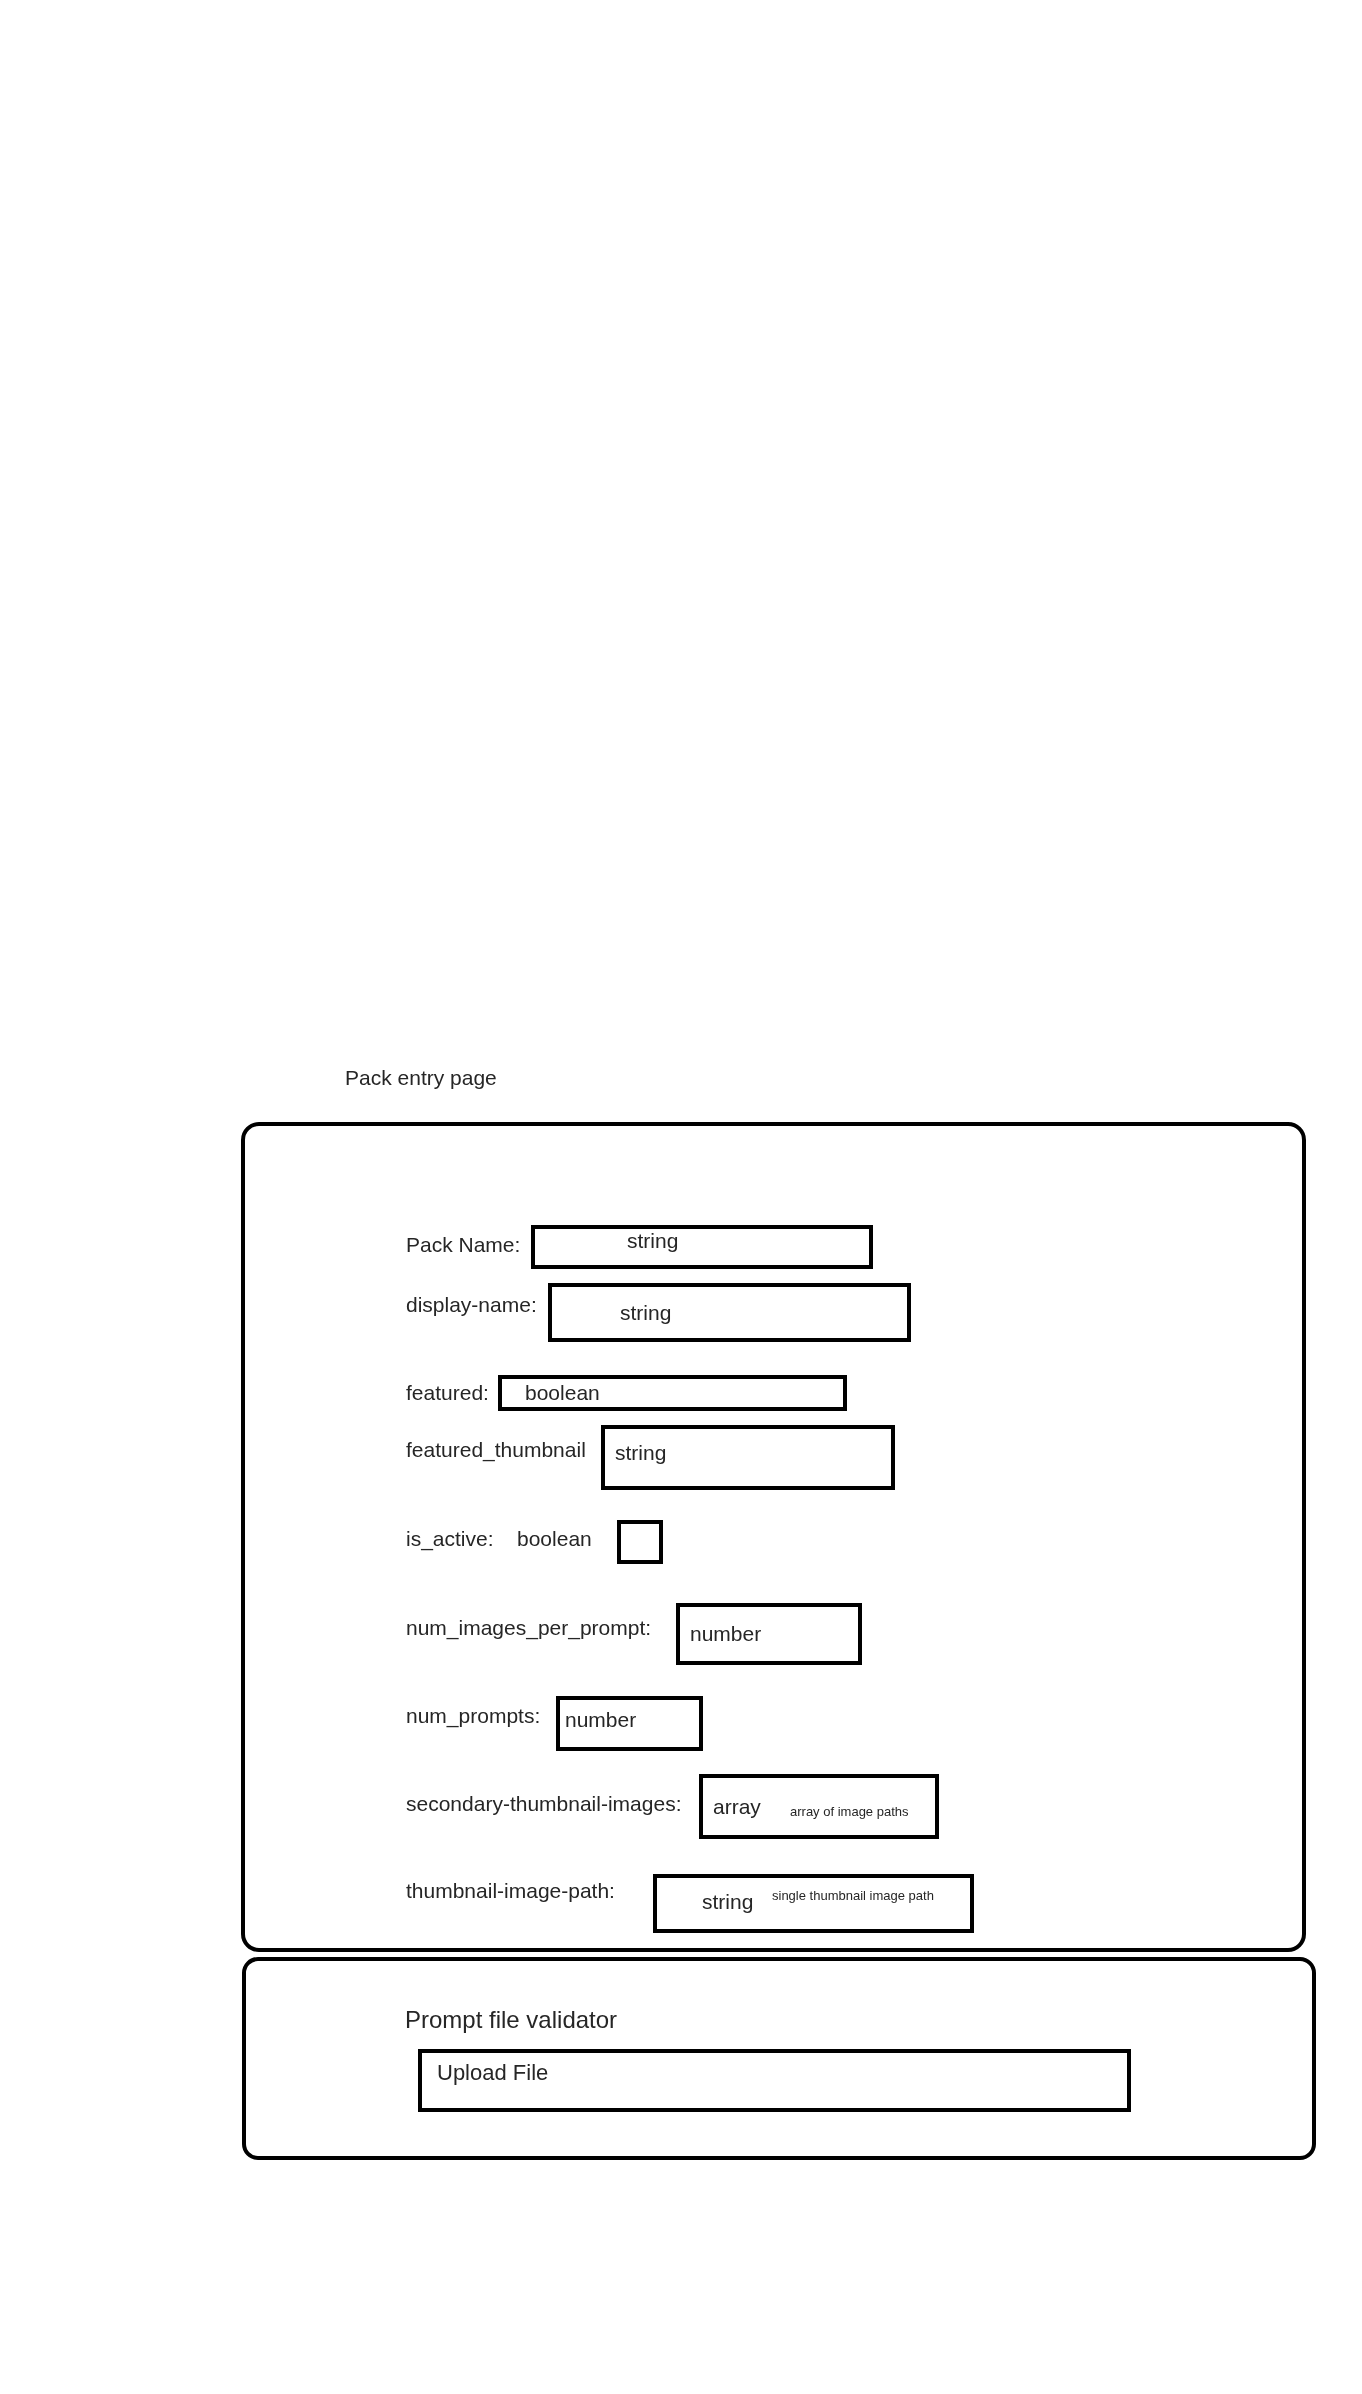 The height and width of the screenshot is (2394, 1362). What do you see at coordinates (471, 1305) in the screenshot?
I see `field-label: display-name:` at bounding box center [471, 1305].